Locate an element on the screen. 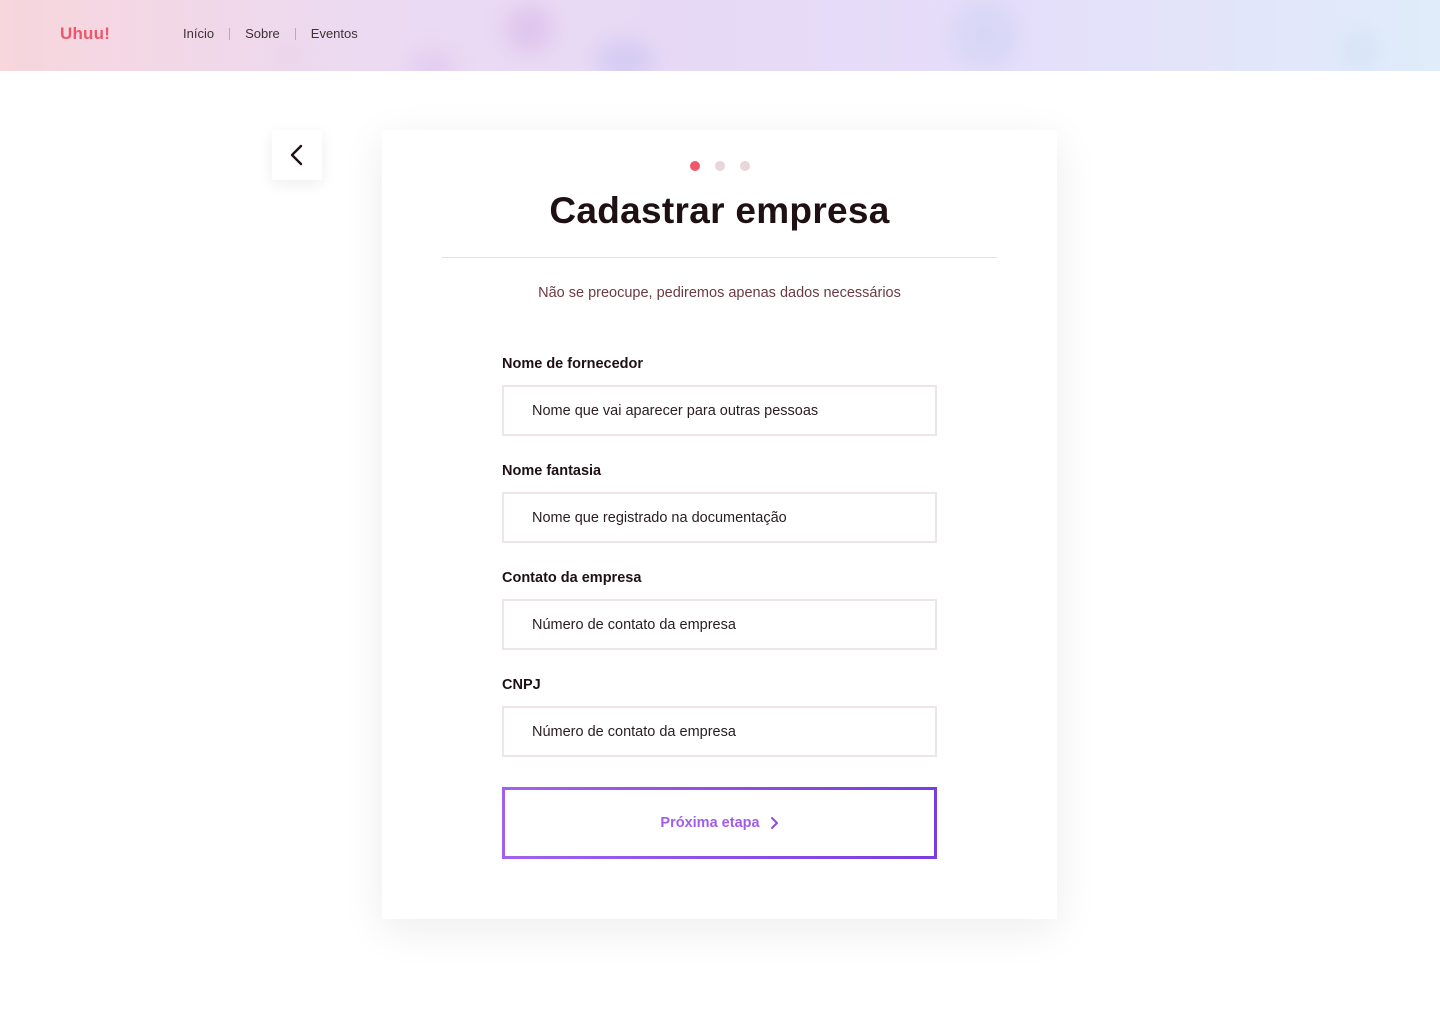 The image size is (1440, 1012). cnpj-input is located at coordinates (719, 731).